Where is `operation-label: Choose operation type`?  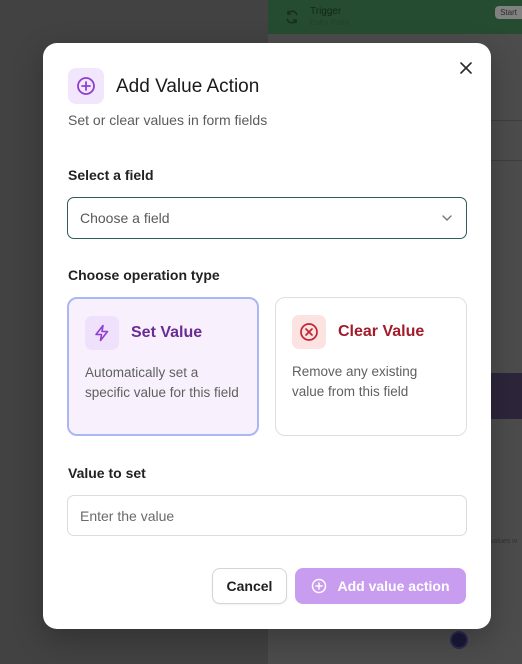 operation-label: Choose operation type is located at coordinates (144, 275).